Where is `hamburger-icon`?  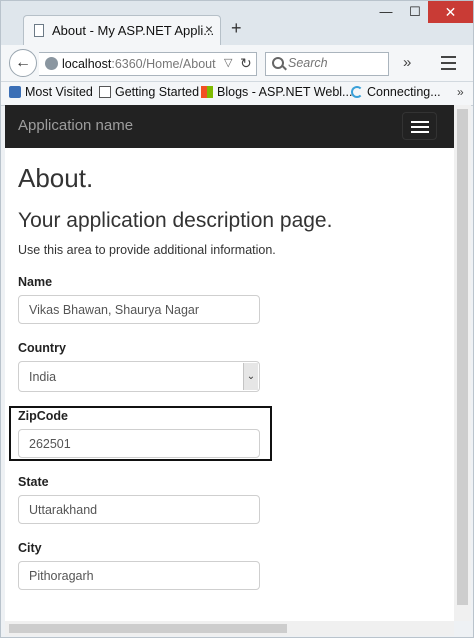
hamburger-icon is located at coordinates (420, 122).